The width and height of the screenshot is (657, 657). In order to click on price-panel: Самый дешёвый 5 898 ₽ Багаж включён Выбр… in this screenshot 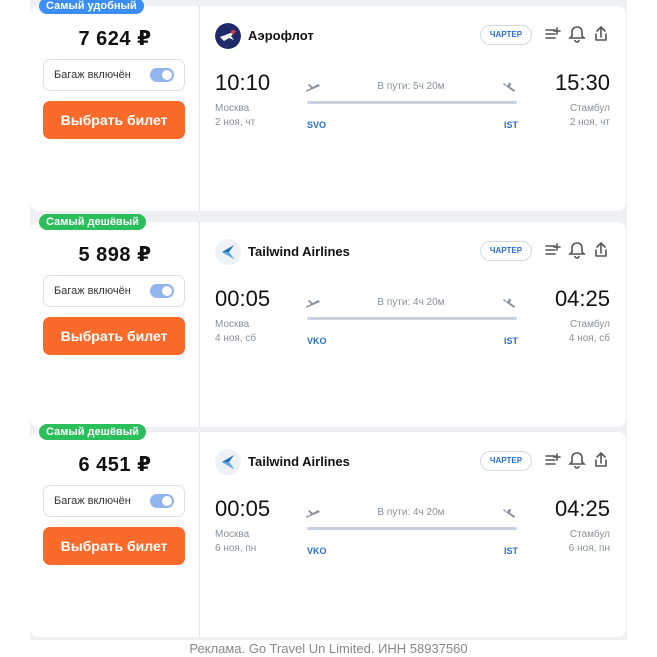, I will do `click(115, 320)`.